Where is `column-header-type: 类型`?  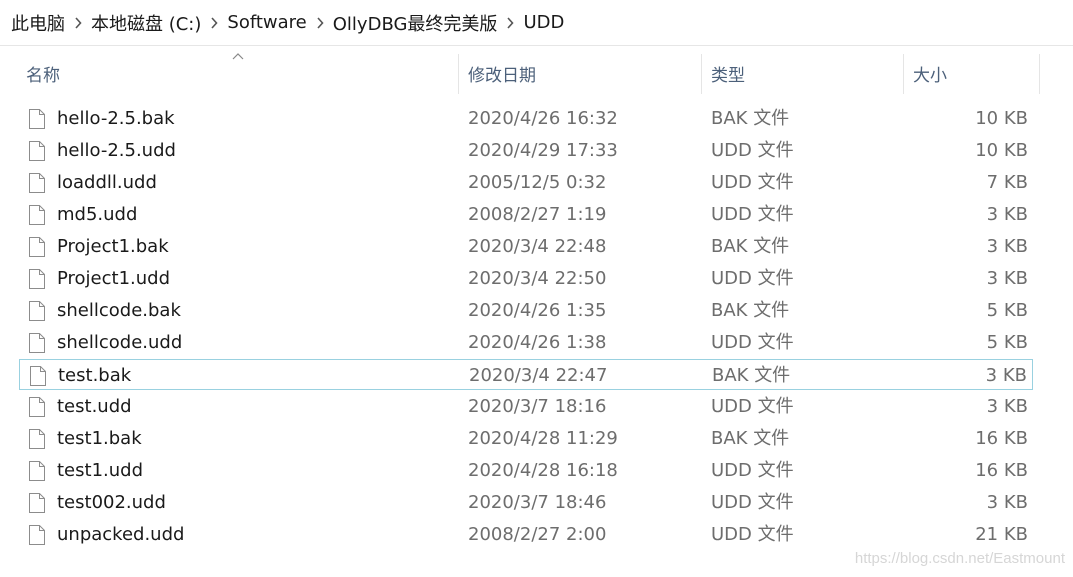
column-header-type: 类型 is located at coordinates (806, 73).